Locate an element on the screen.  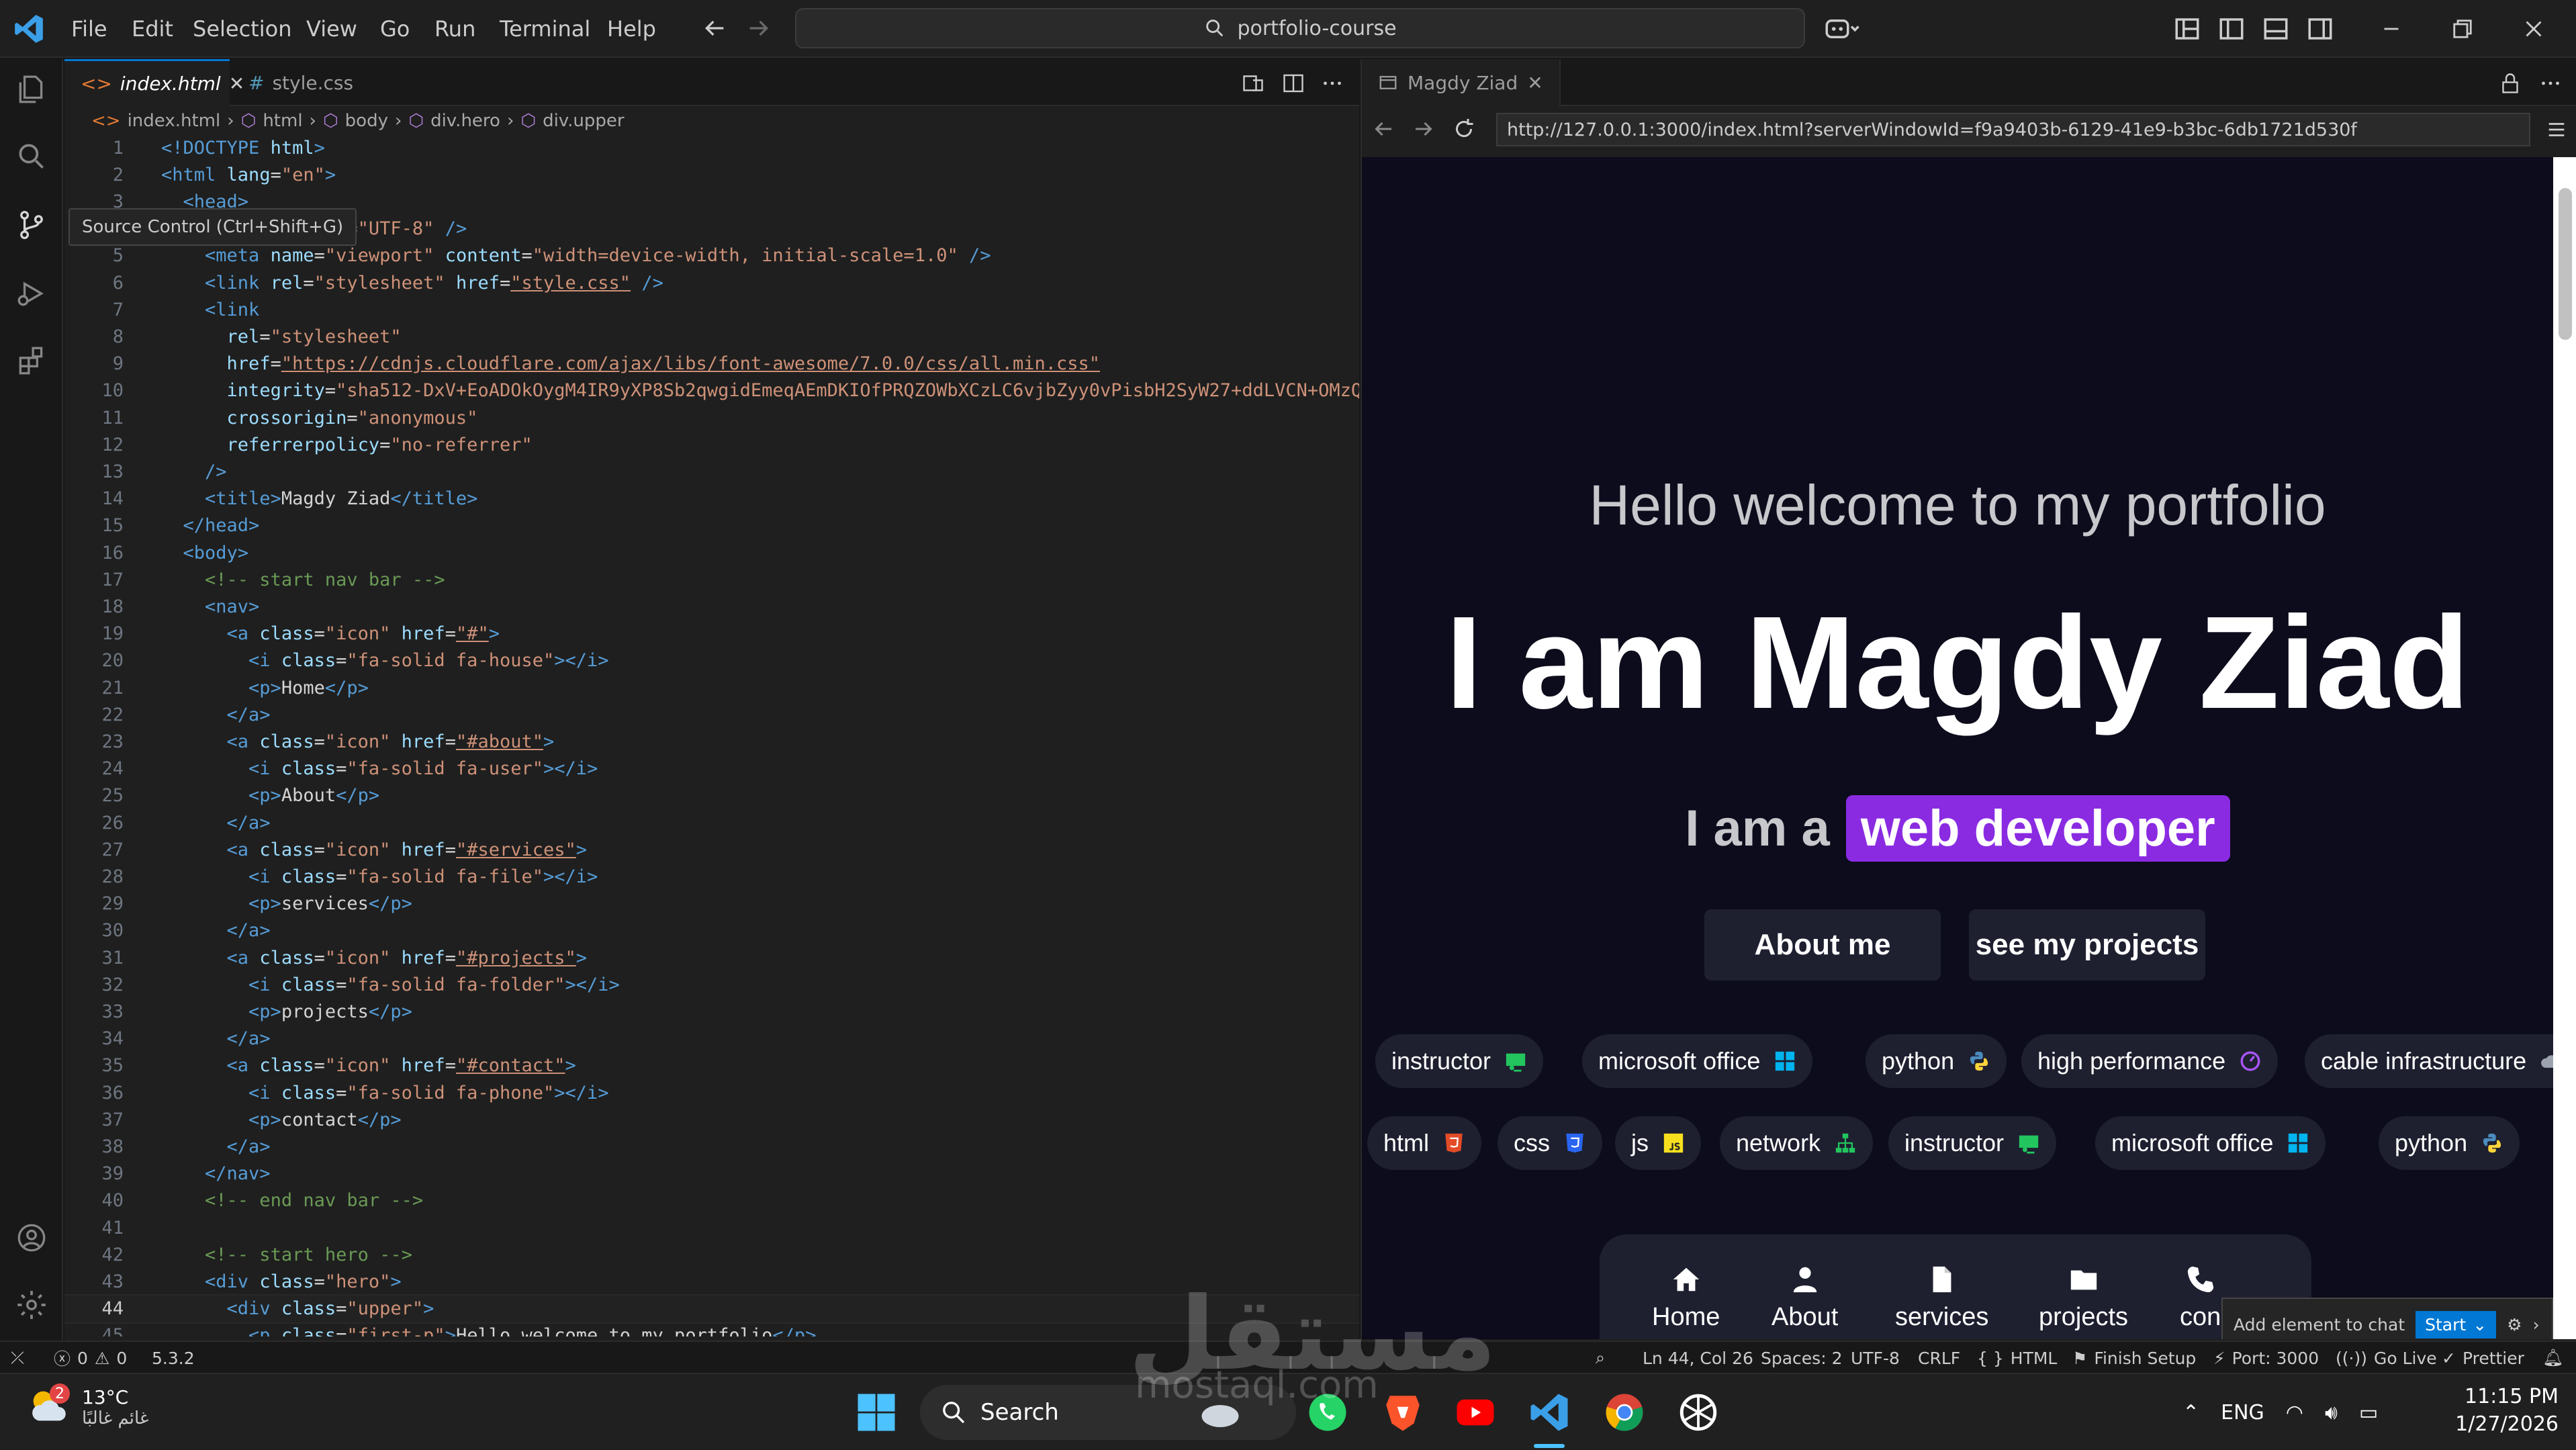
nav-home: Home is located at coordinates (1686, 1298).